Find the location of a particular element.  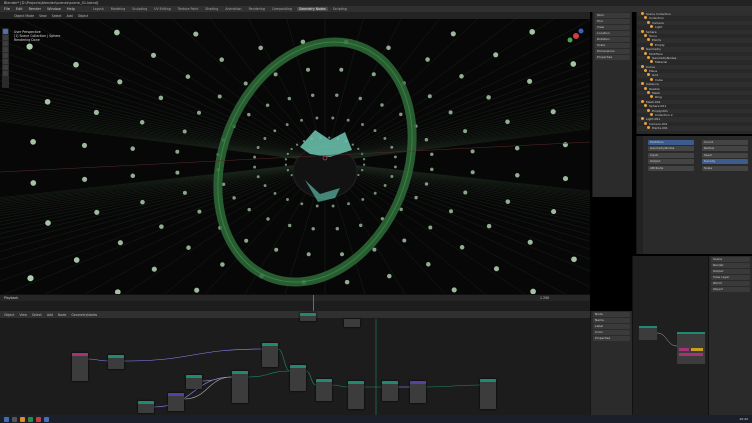

menu-help: Help is located at coordinates (71, 9).